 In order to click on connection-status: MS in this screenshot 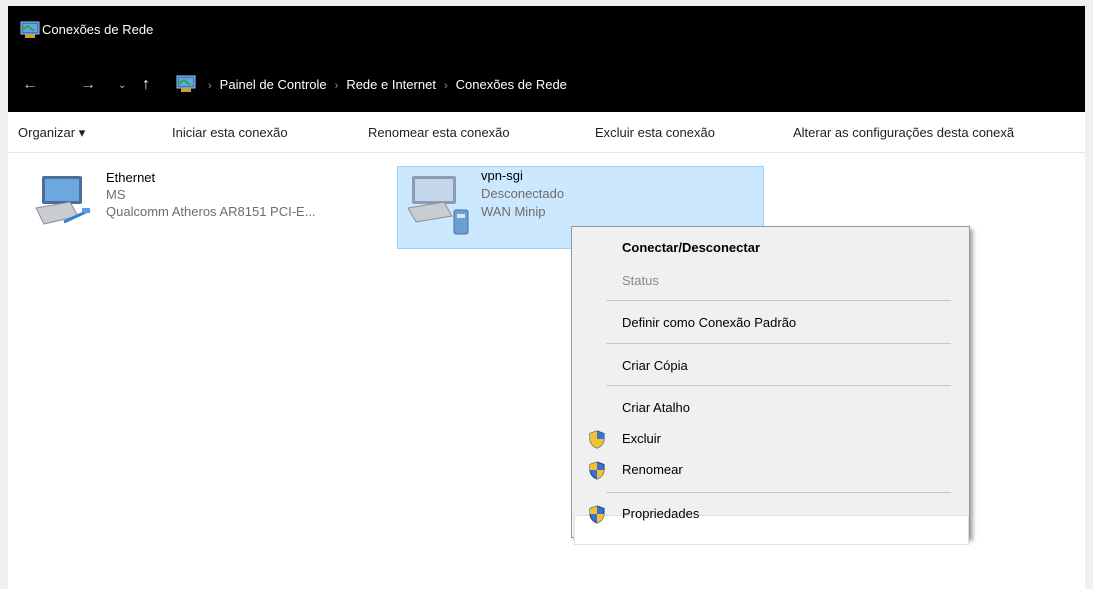, I will do `click(116, 194)`.